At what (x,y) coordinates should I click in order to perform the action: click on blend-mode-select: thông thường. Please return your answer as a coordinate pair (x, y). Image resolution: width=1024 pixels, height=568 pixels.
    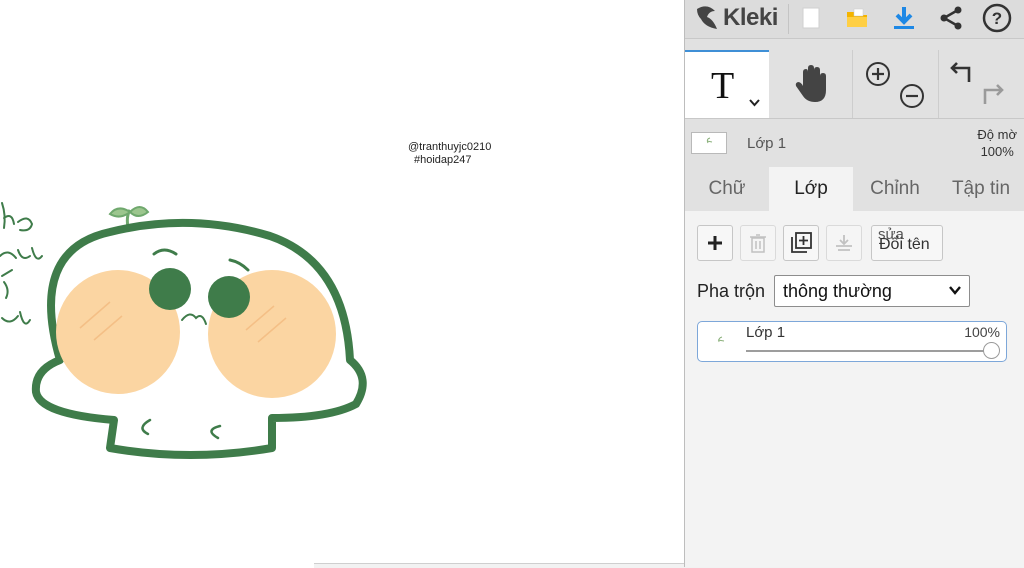
    Looking at the image, I should click on (872, 291).